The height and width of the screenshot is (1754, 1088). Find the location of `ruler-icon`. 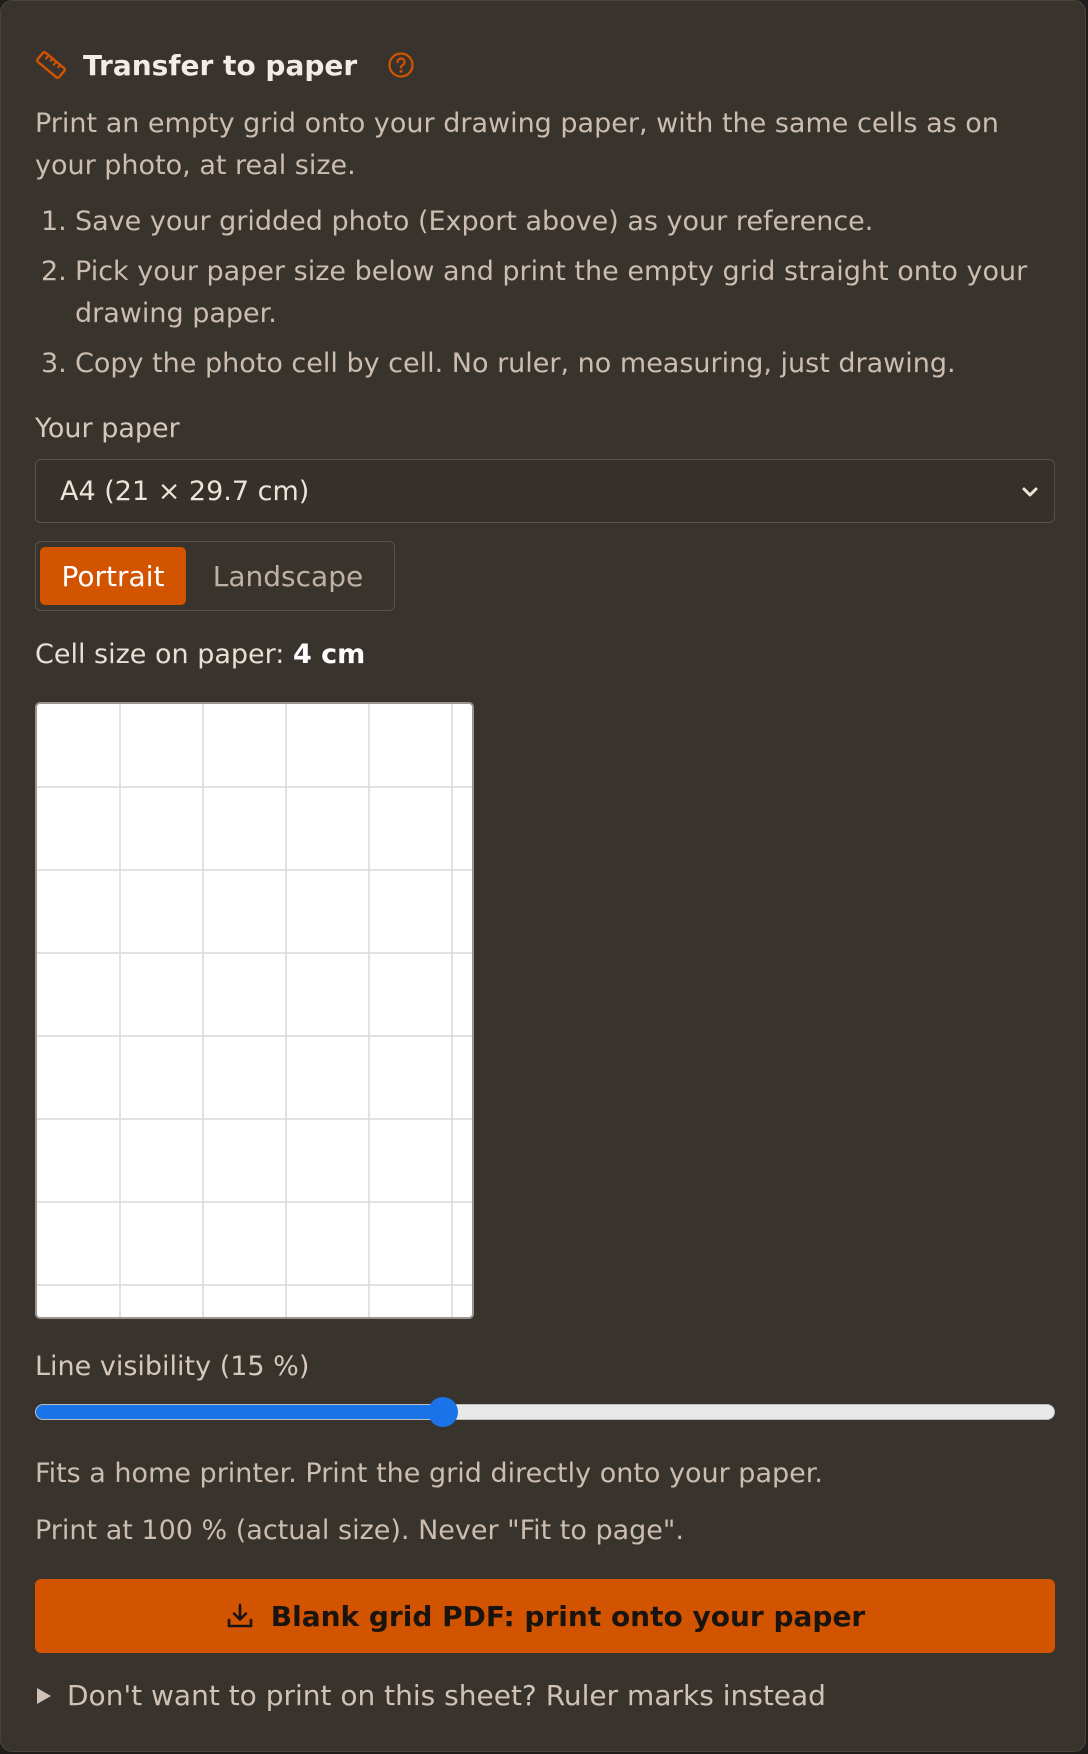

ruler-icon is located at coordinates (51, 65).